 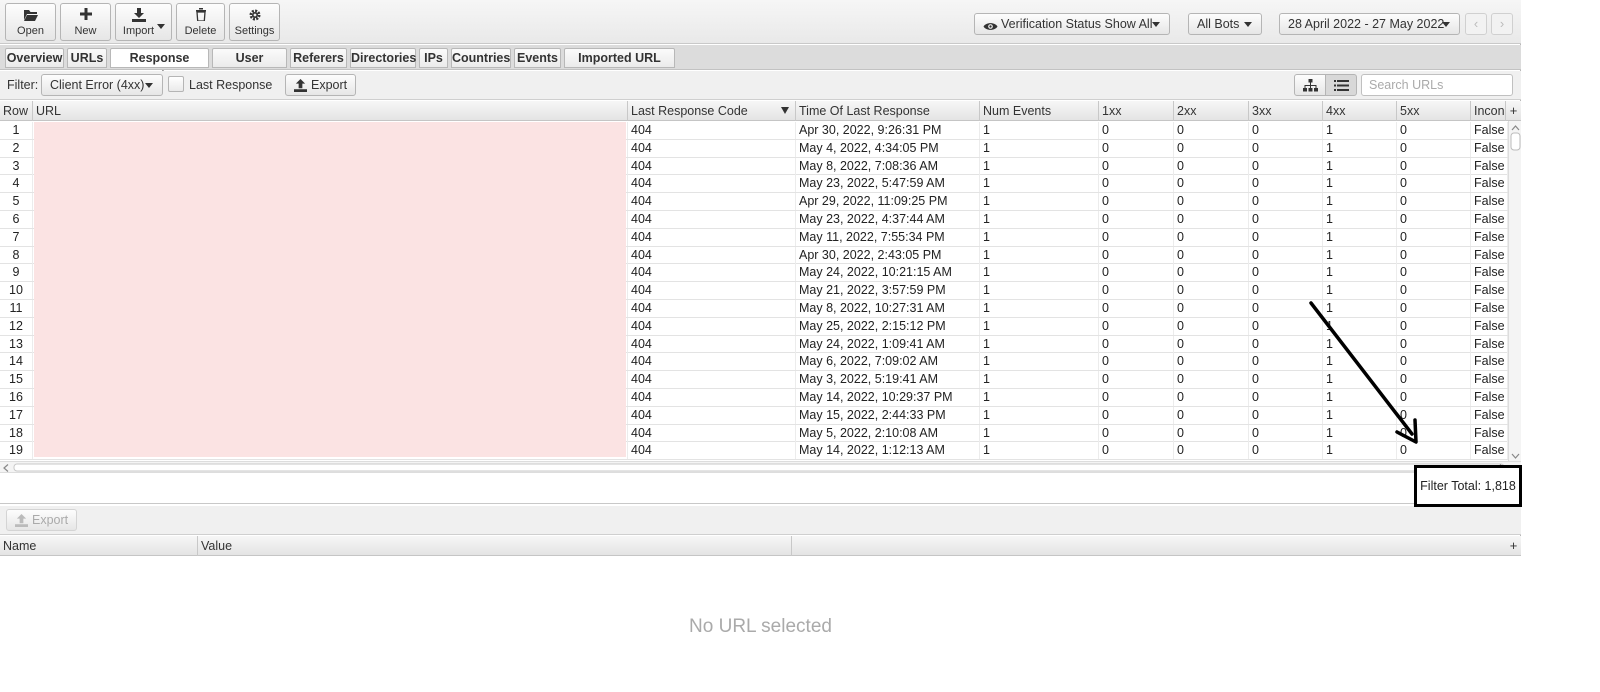 I want to click on verification-status-dropdown: Verification Status Show All, so click(x=1072, y=24).